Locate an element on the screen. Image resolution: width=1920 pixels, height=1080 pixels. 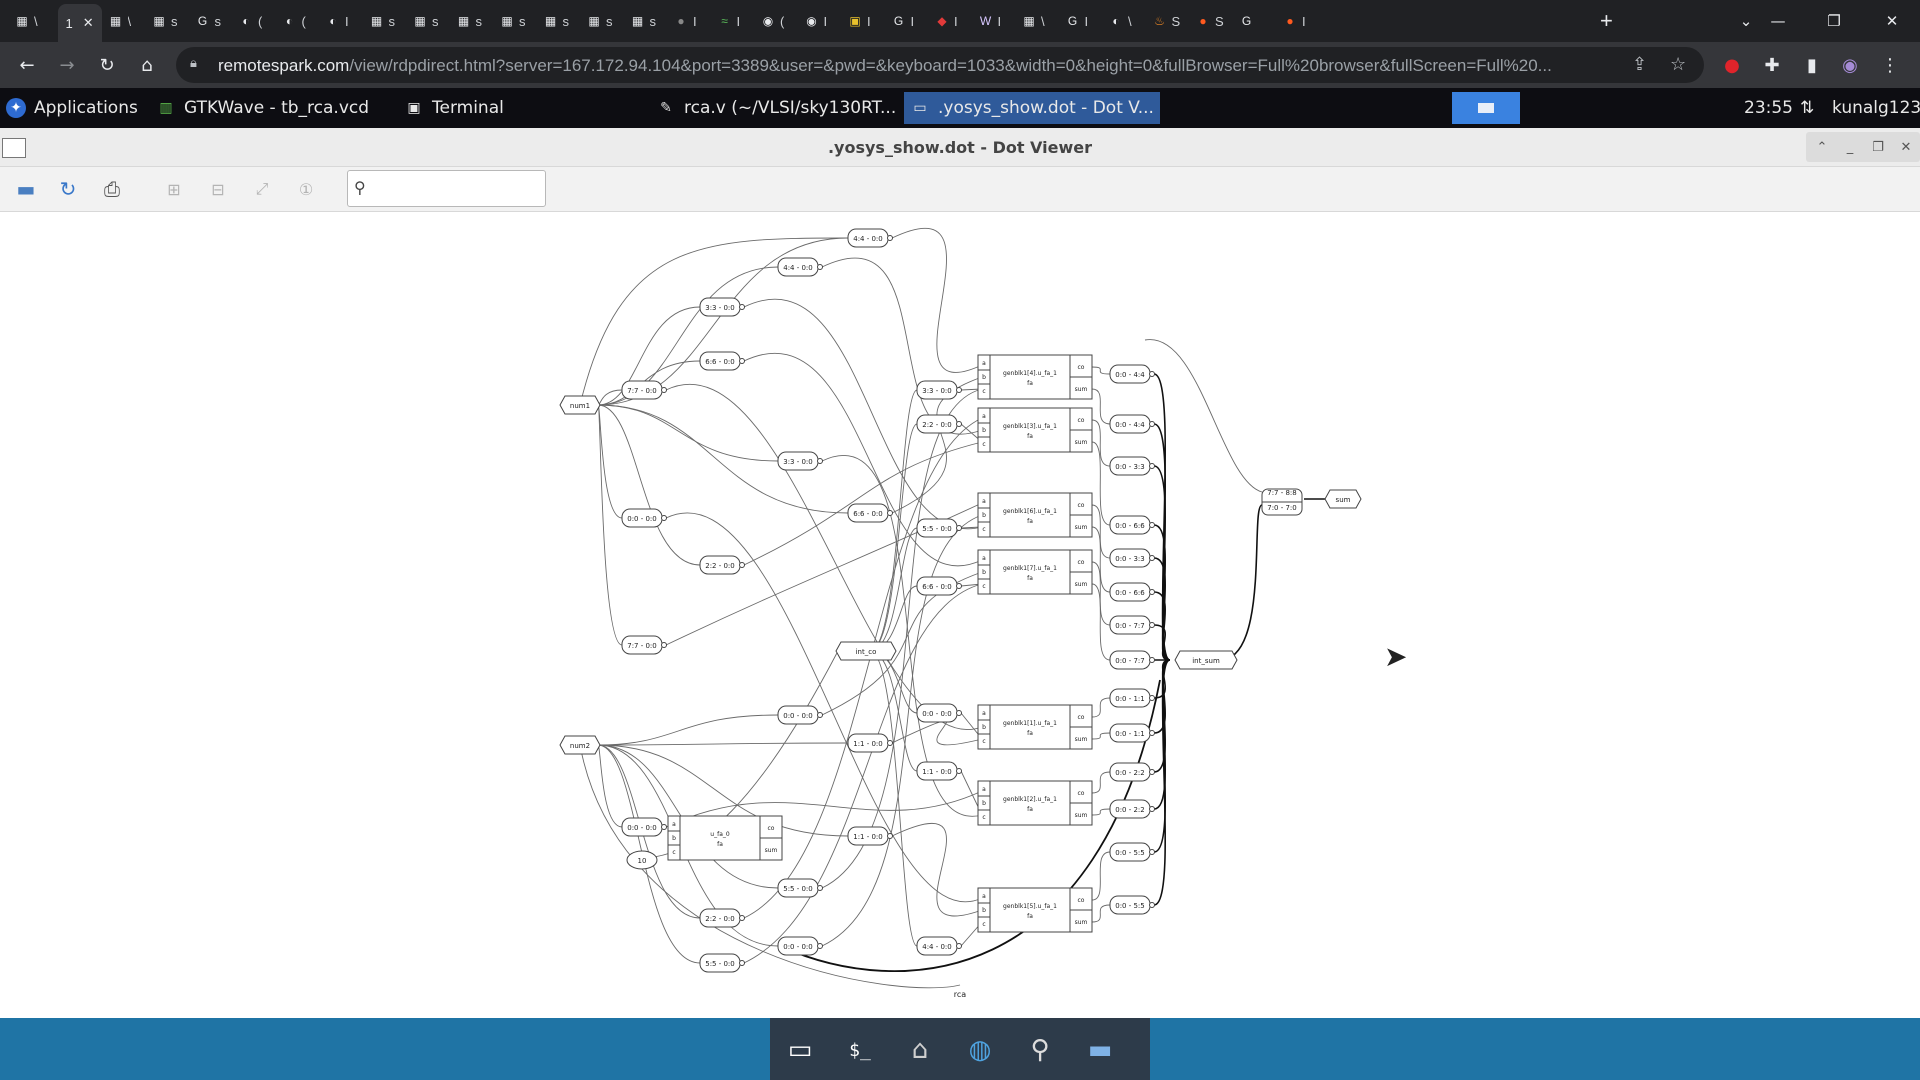
cell-name-label: genblk1[6].u_fa_1 is located at coordinates (1030, 511).